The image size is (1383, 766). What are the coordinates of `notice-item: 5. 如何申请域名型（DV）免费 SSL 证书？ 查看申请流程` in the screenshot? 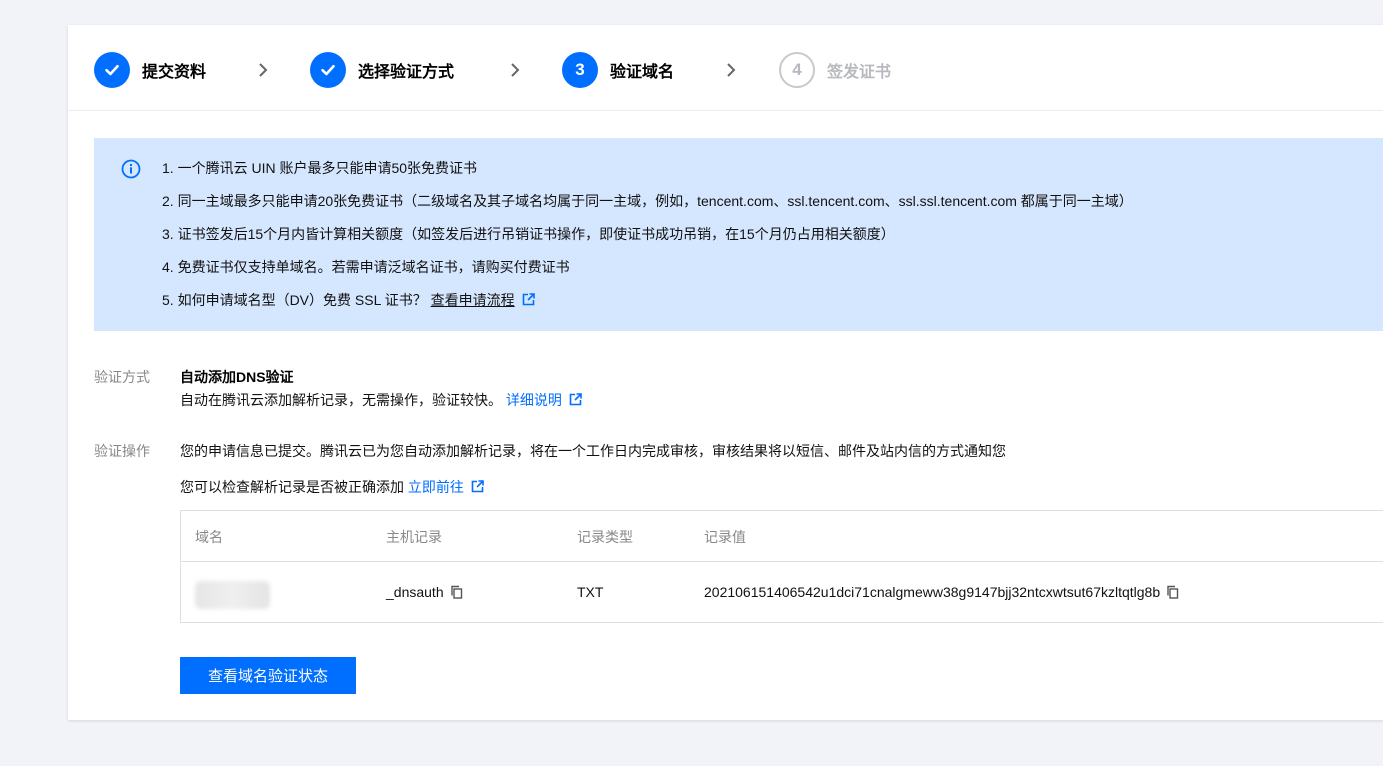 It's located at (647, 305).